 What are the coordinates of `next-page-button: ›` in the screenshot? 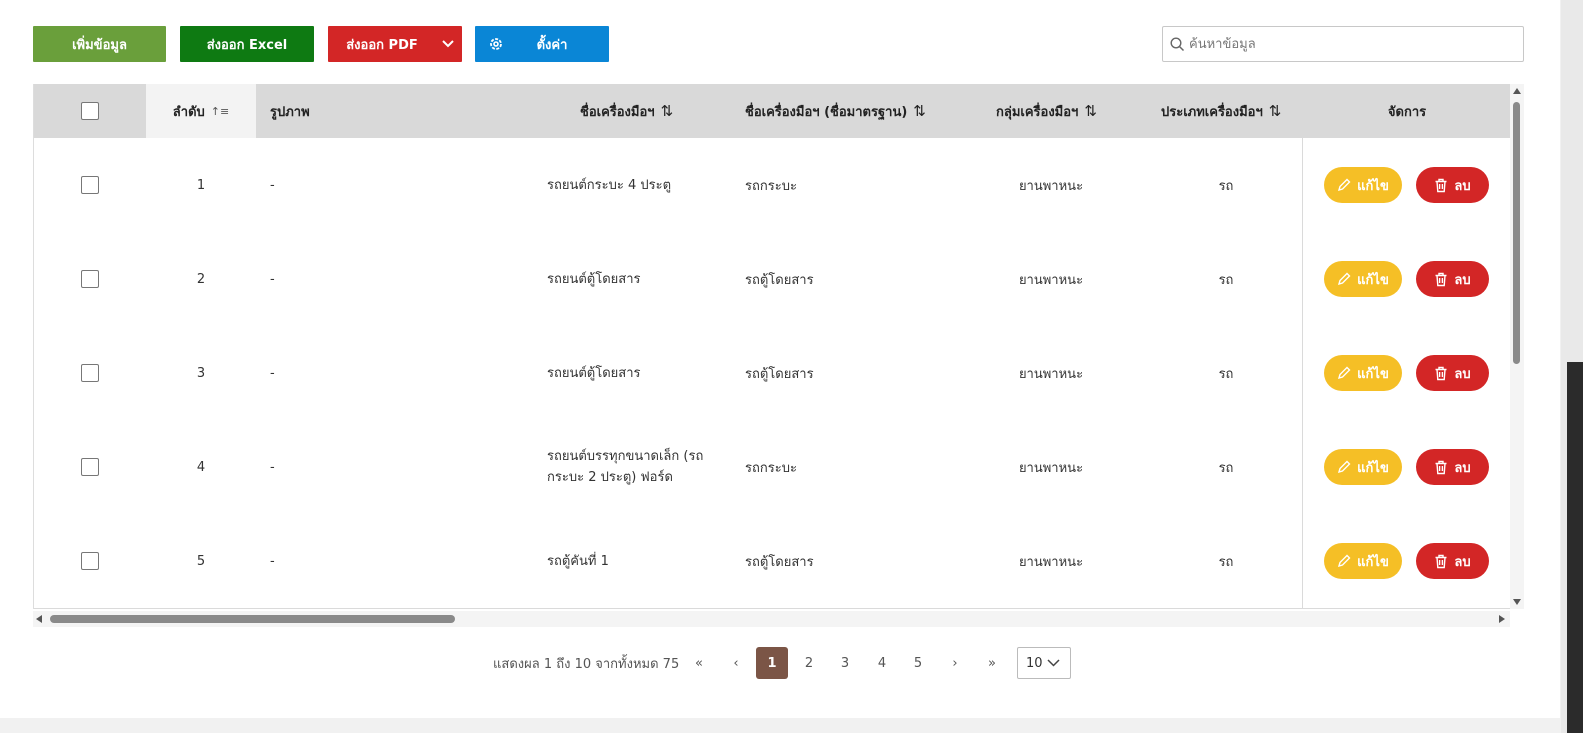 It's located at (955, 663).